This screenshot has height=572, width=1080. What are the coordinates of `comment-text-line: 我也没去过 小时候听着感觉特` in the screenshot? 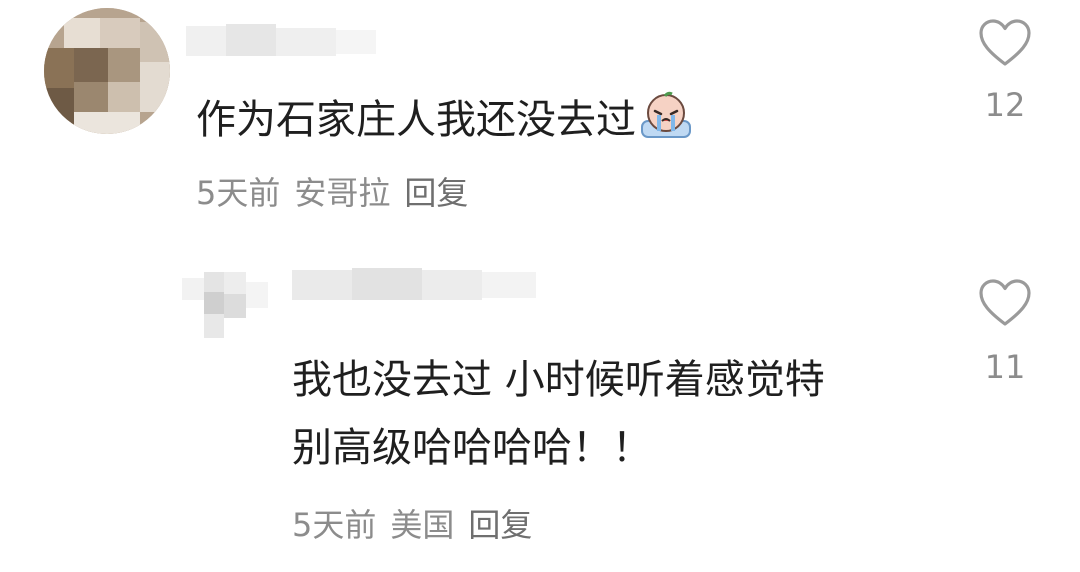 It's located at (558, 380).